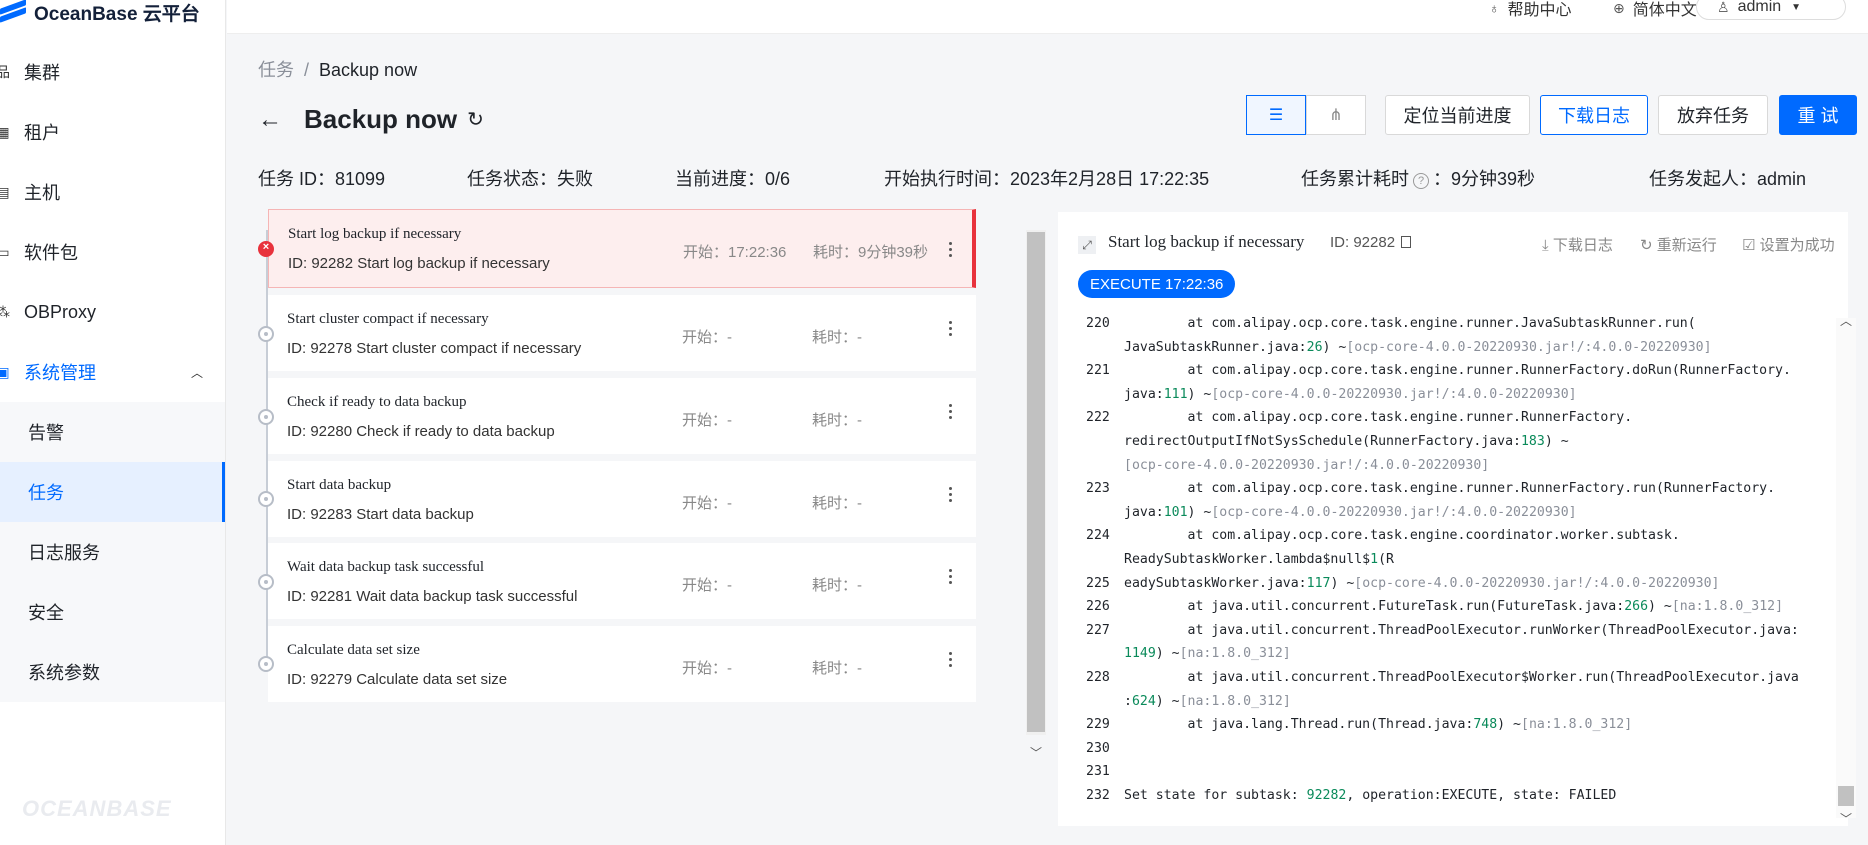 This screenshot has height=845, width=1868. Describe the element at coordinates (112, 132) in the screenshot. I see `sidebar-item-tenant: ▦ 租户` at that location.